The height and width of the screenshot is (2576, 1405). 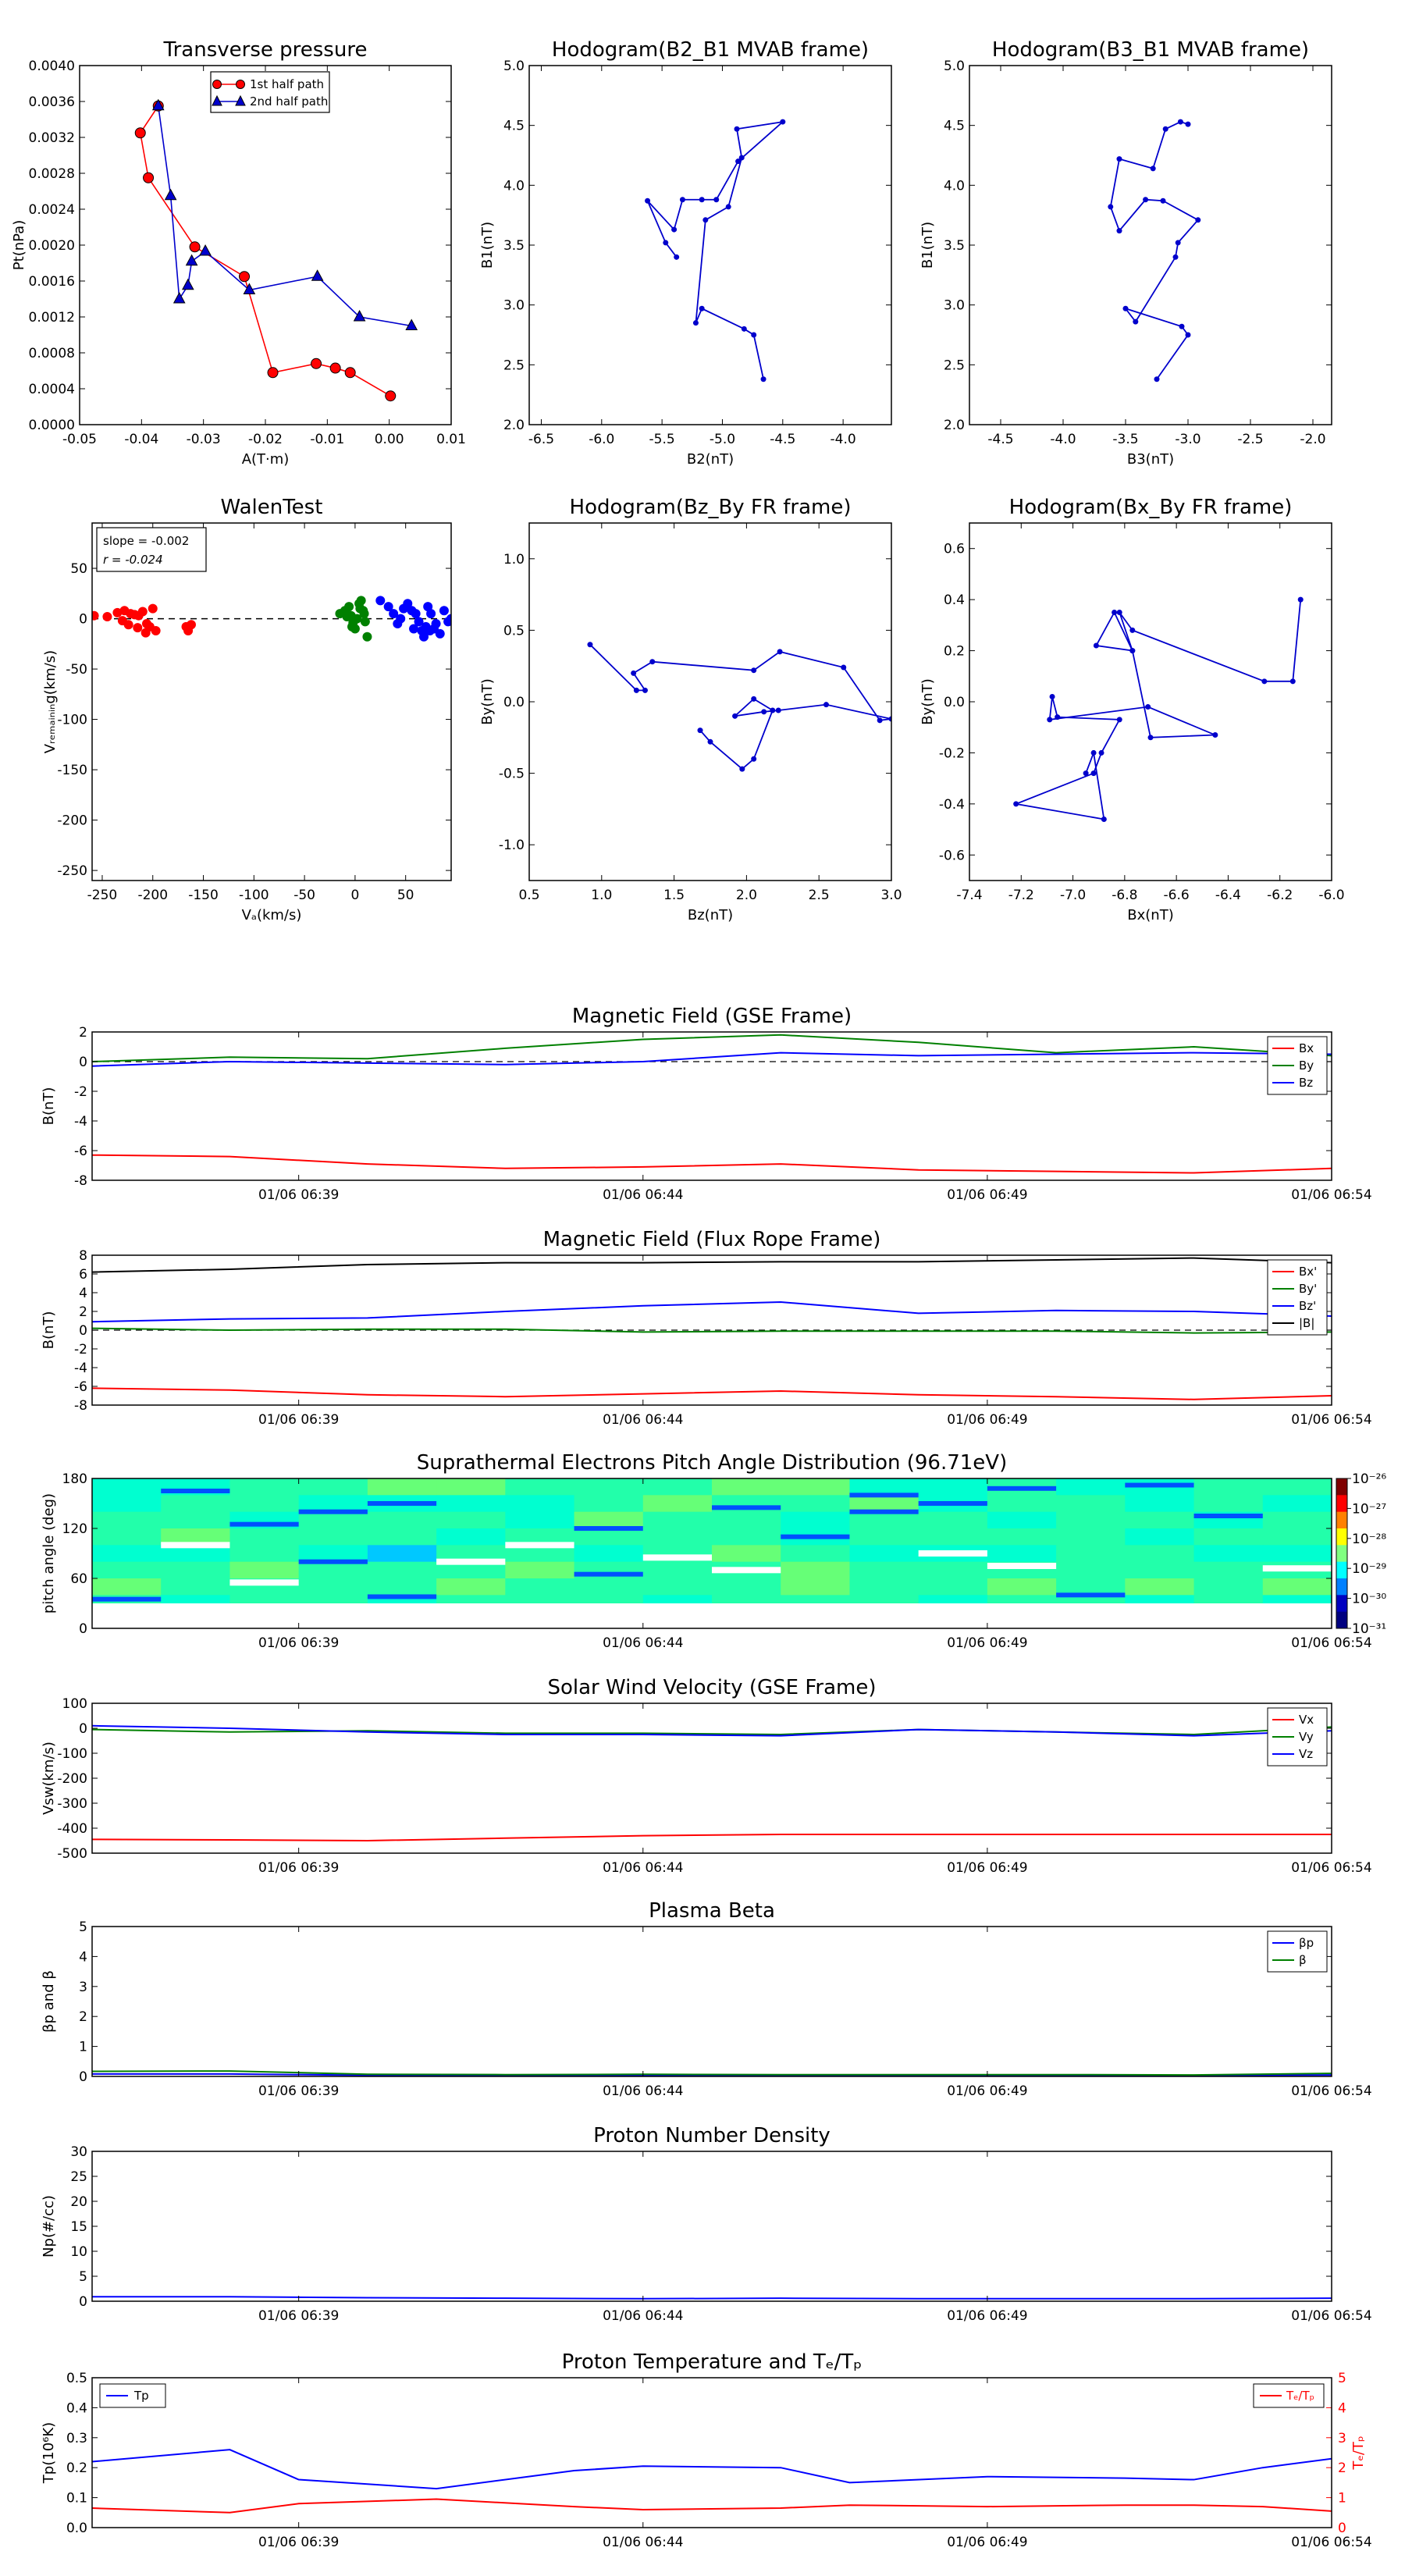 What do you see at coordinates (514, 631) in the screenshot?
I see `y-tick-label: 0.5` at bounding box center [514, 631].